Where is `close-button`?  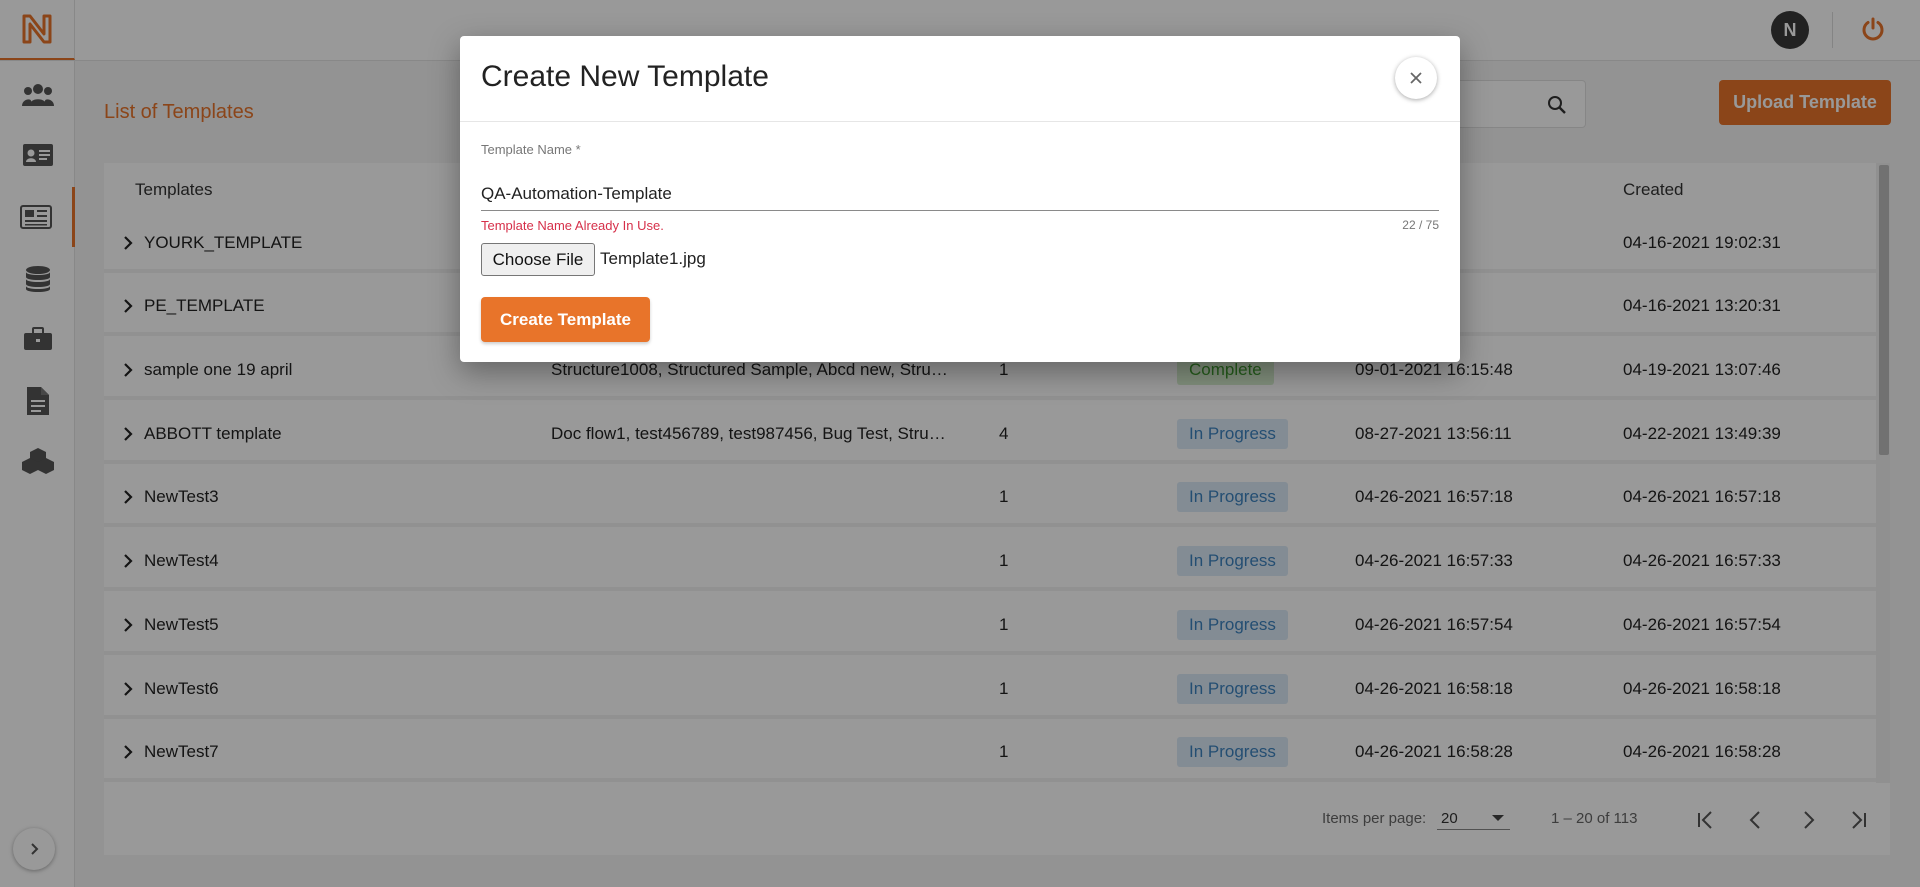
close-button is located at coordinates (1416, 78).